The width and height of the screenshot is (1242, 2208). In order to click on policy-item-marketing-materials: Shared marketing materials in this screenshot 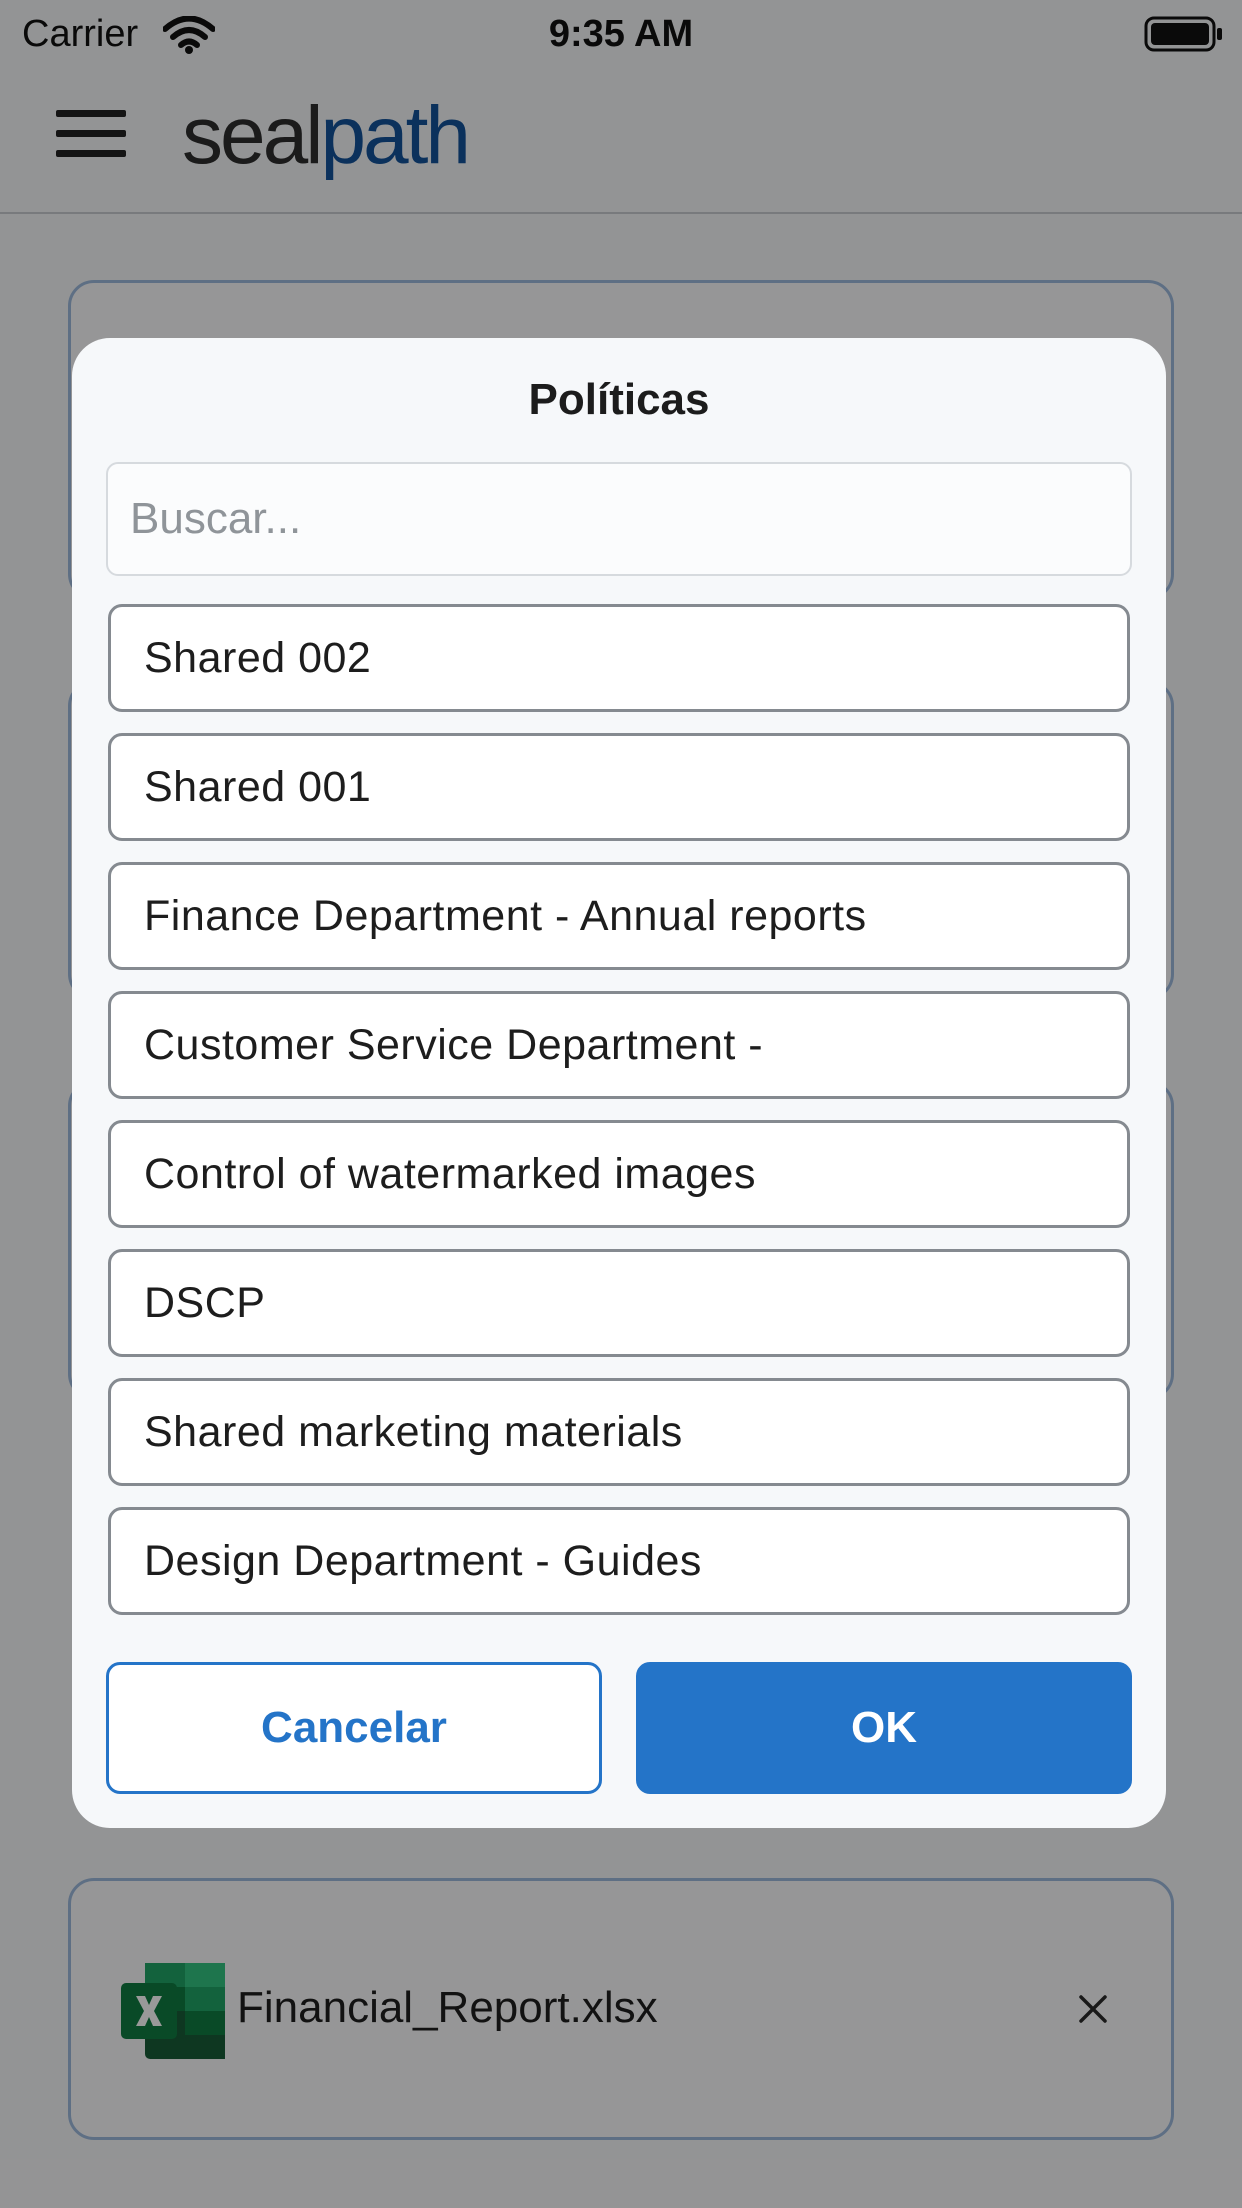, I will do `click(619, 1432)`.